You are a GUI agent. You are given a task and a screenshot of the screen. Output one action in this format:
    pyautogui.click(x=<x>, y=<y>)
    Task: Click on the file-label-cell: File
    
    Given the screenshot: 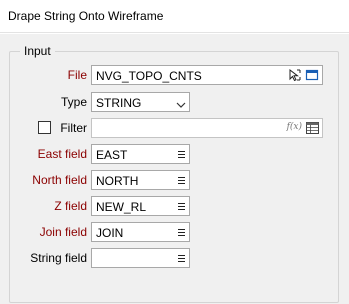 What is the action you would take?
    pyautogui.click(x=48, y=75)
    